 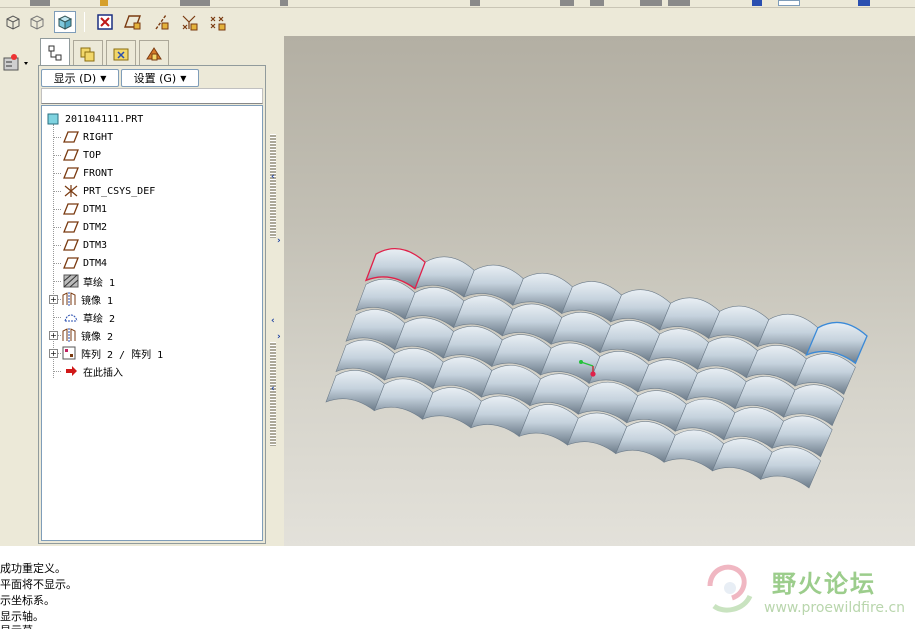 I want to click on folder-browser-tab, so click(x=121, y=53).